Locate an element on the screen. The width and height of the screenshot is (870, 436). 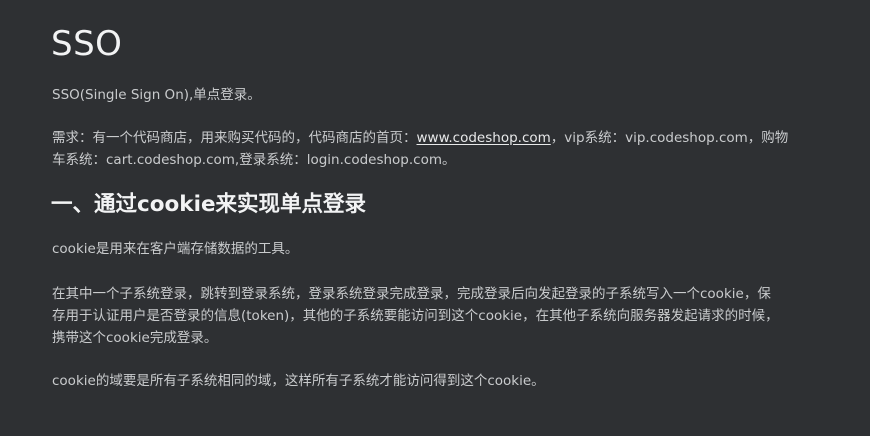
requirement-prefix: 需求：有一个代码商店，用来购买代码的，代码商店的首页： is located at coordinates (234, 138).